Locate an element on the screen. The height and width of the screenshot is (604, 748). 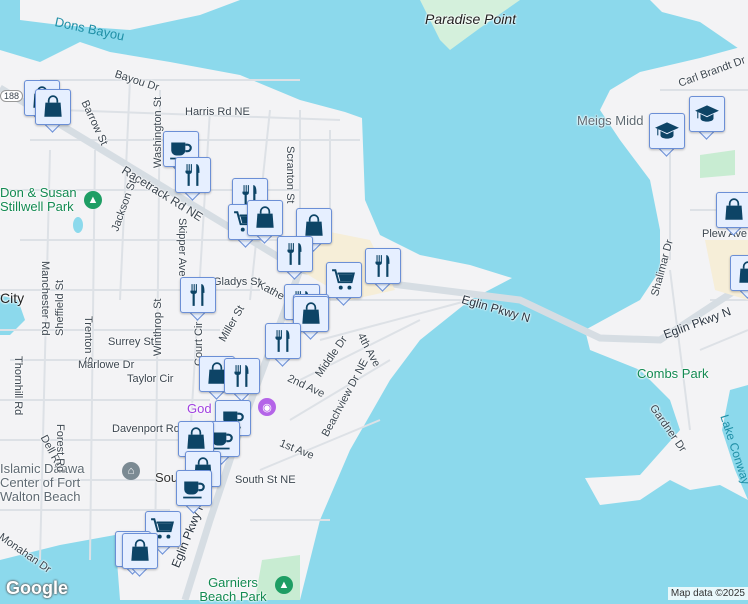
grocery-cart-marker is located at coordinates (344, 284).